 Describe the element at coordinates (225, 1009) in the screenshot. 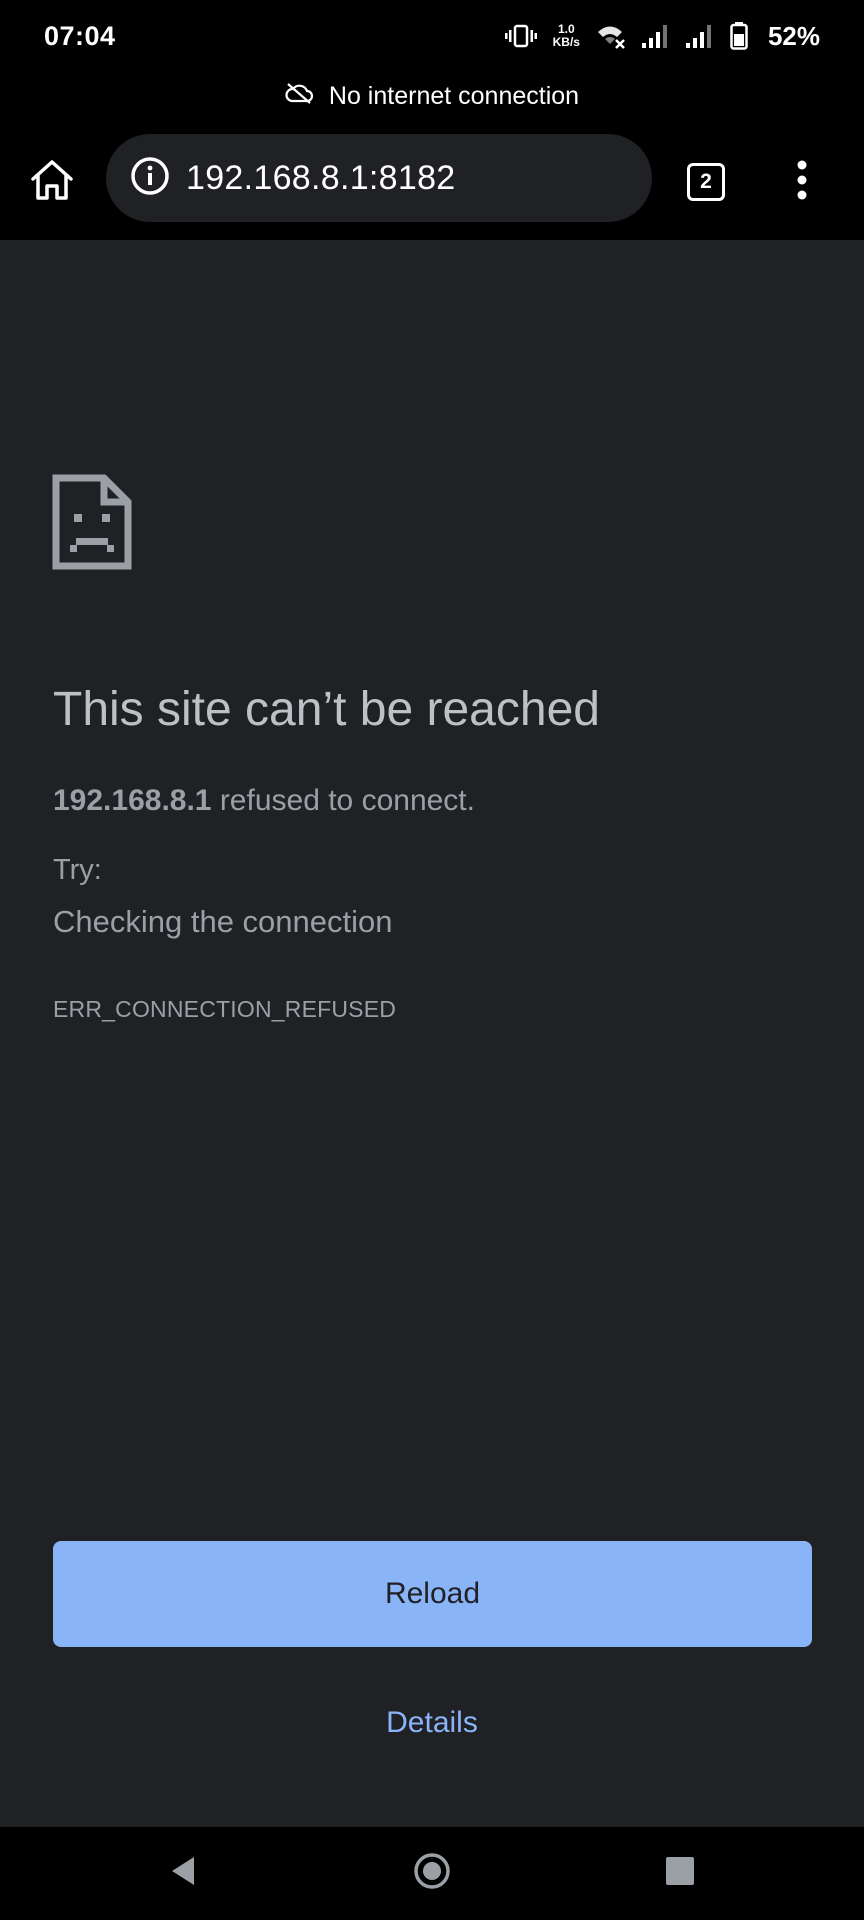

I see `error-code: ERR_CONNECTION_REFUSED` at that location.